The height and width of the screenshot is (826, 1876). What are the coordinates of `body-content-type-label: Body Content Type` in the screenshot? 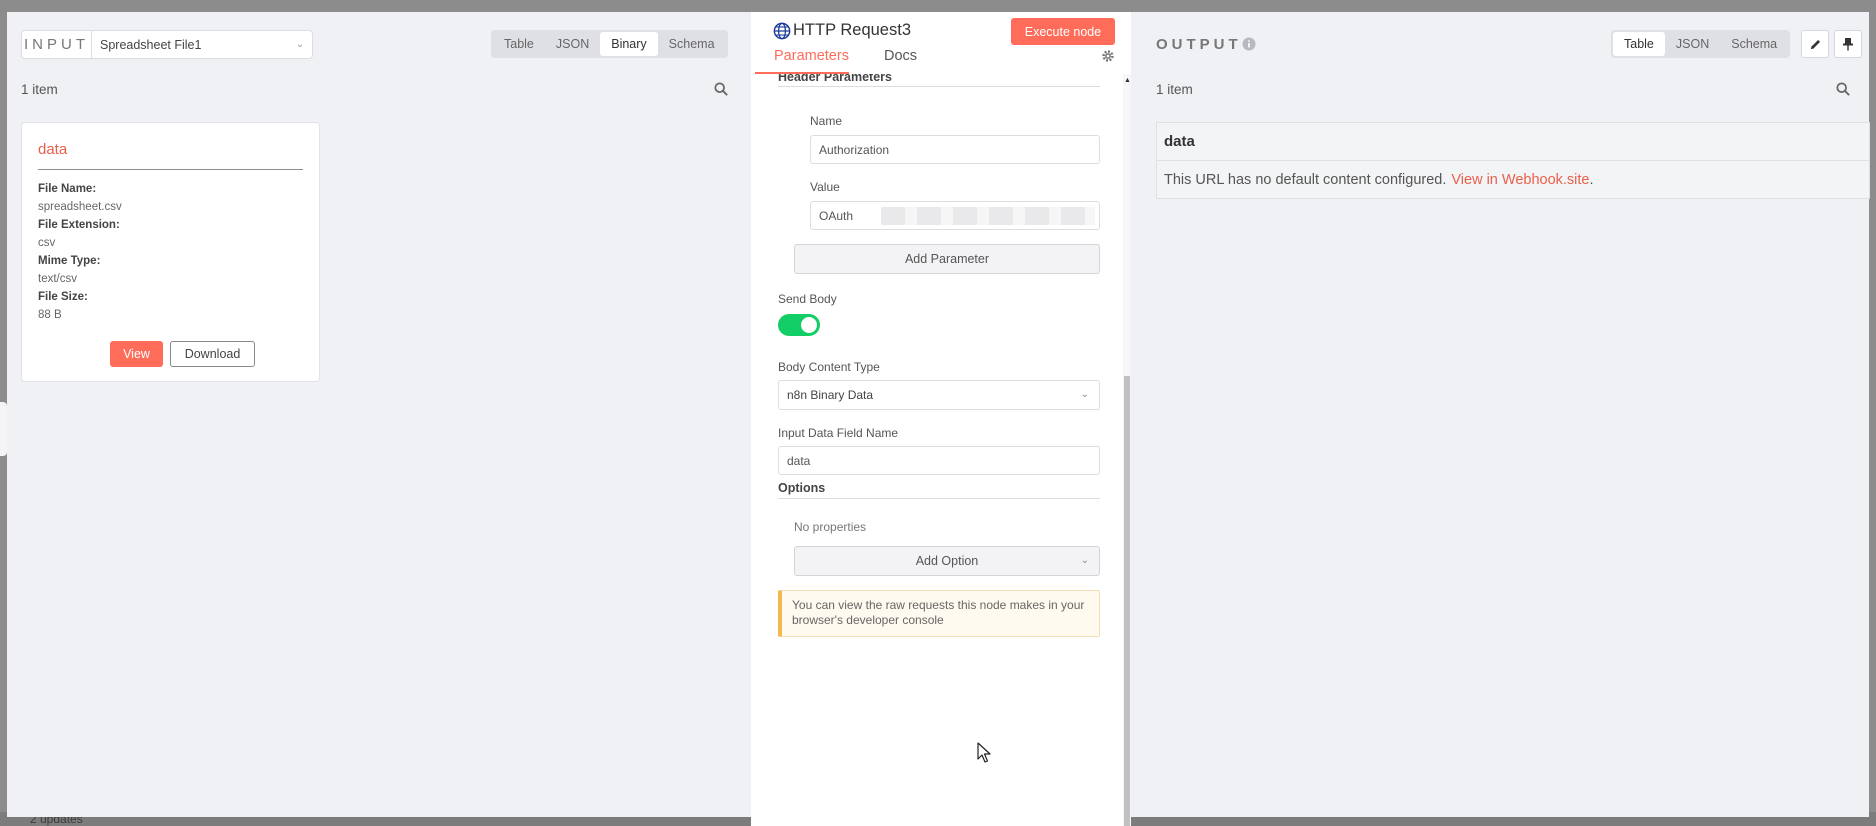 It's located at (829, 367).